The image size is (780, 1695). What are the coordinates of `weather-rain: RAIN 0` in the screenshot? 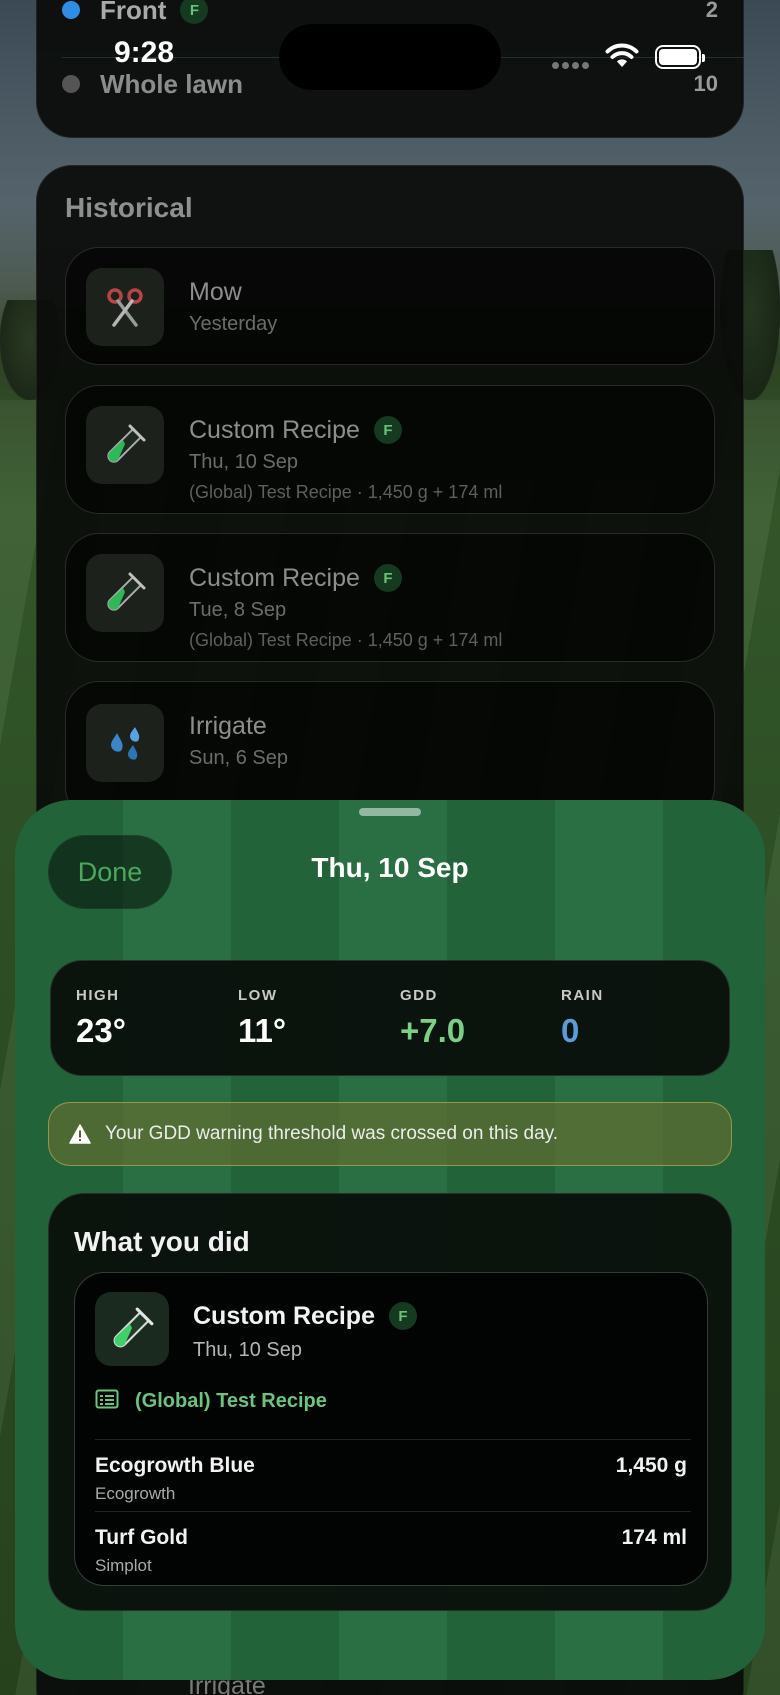 It's located at (582, 1018).